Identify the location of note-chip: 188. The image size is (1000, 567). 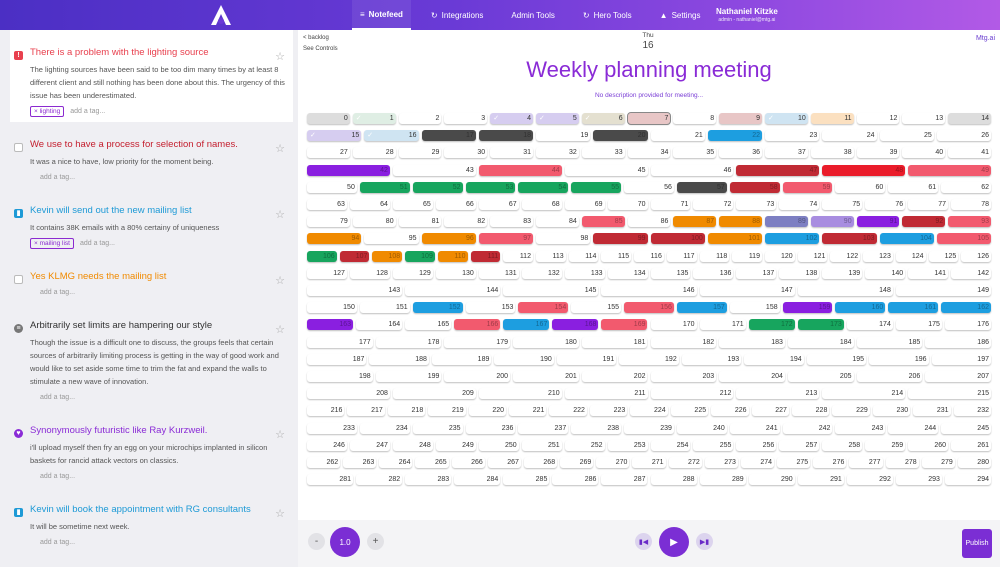
(399, 359).